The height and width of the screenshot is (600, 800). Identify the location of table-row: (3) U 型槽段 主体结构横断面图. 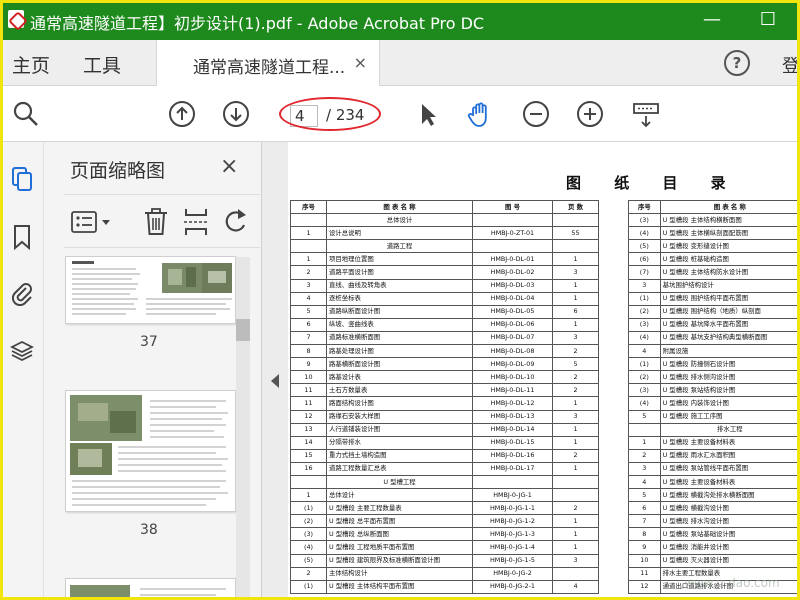
(714, 220).